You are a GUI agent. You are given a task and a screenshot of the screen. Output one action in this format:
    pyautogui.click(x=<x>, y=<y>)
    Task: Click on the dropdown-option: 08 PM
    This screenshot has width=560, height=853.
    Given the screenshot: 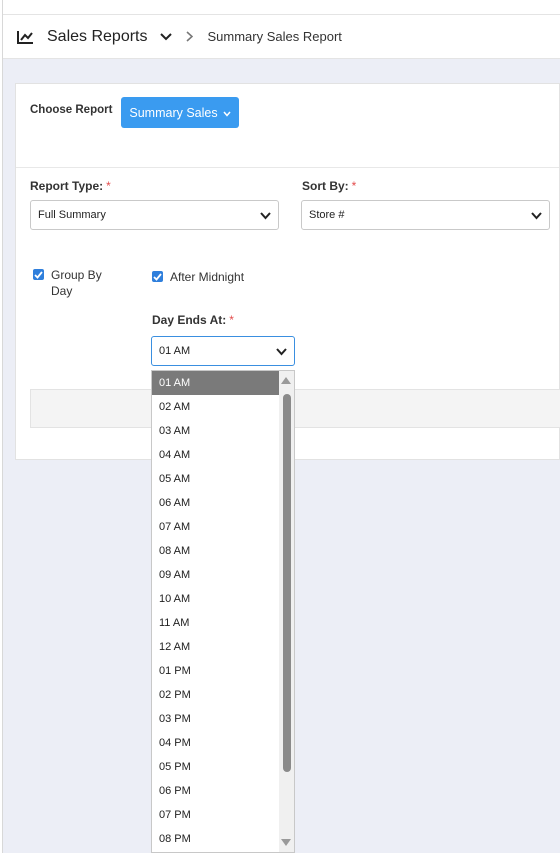 What is the action you would take?
    pyautogui.click(x=215, y=839)
    